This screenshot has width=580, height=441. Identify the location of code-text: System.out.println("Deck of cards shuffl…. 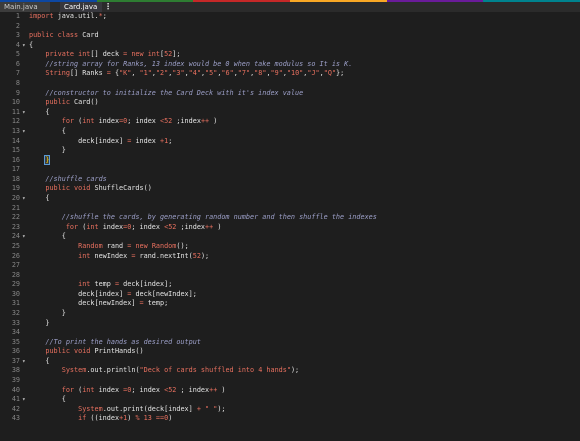
(180, 370).